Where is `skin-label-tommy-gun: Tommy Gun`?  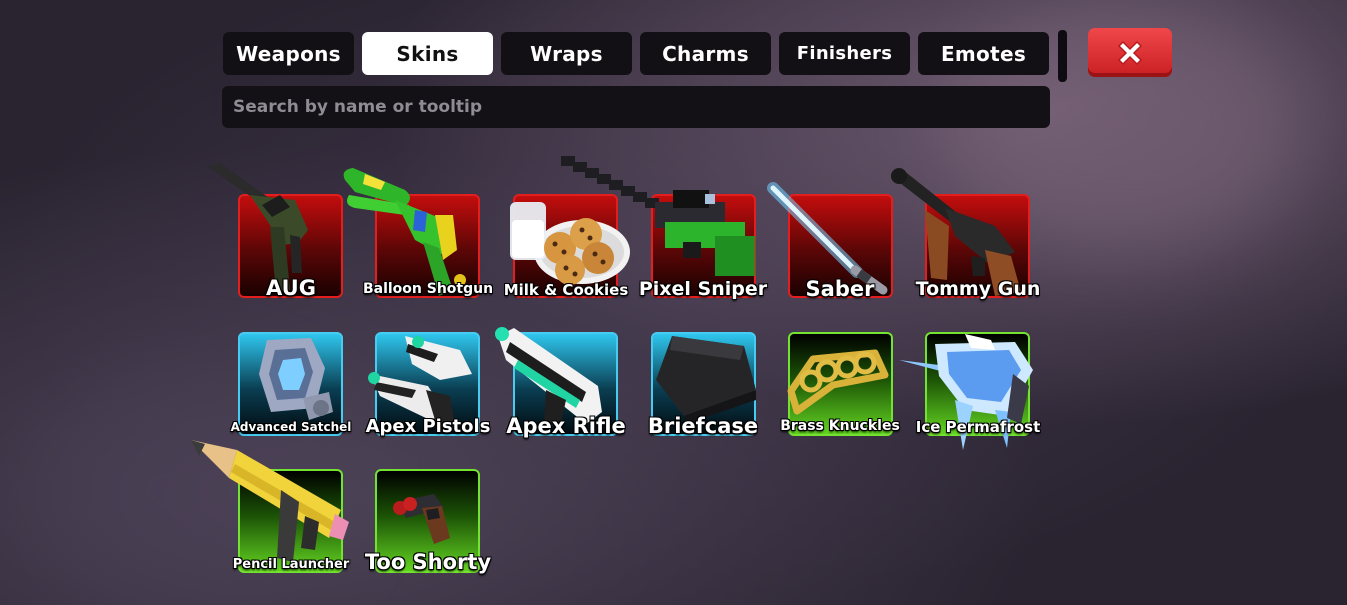
skin-label-tommy-gun: Tommy Gun is located at coordinates (978, 289).